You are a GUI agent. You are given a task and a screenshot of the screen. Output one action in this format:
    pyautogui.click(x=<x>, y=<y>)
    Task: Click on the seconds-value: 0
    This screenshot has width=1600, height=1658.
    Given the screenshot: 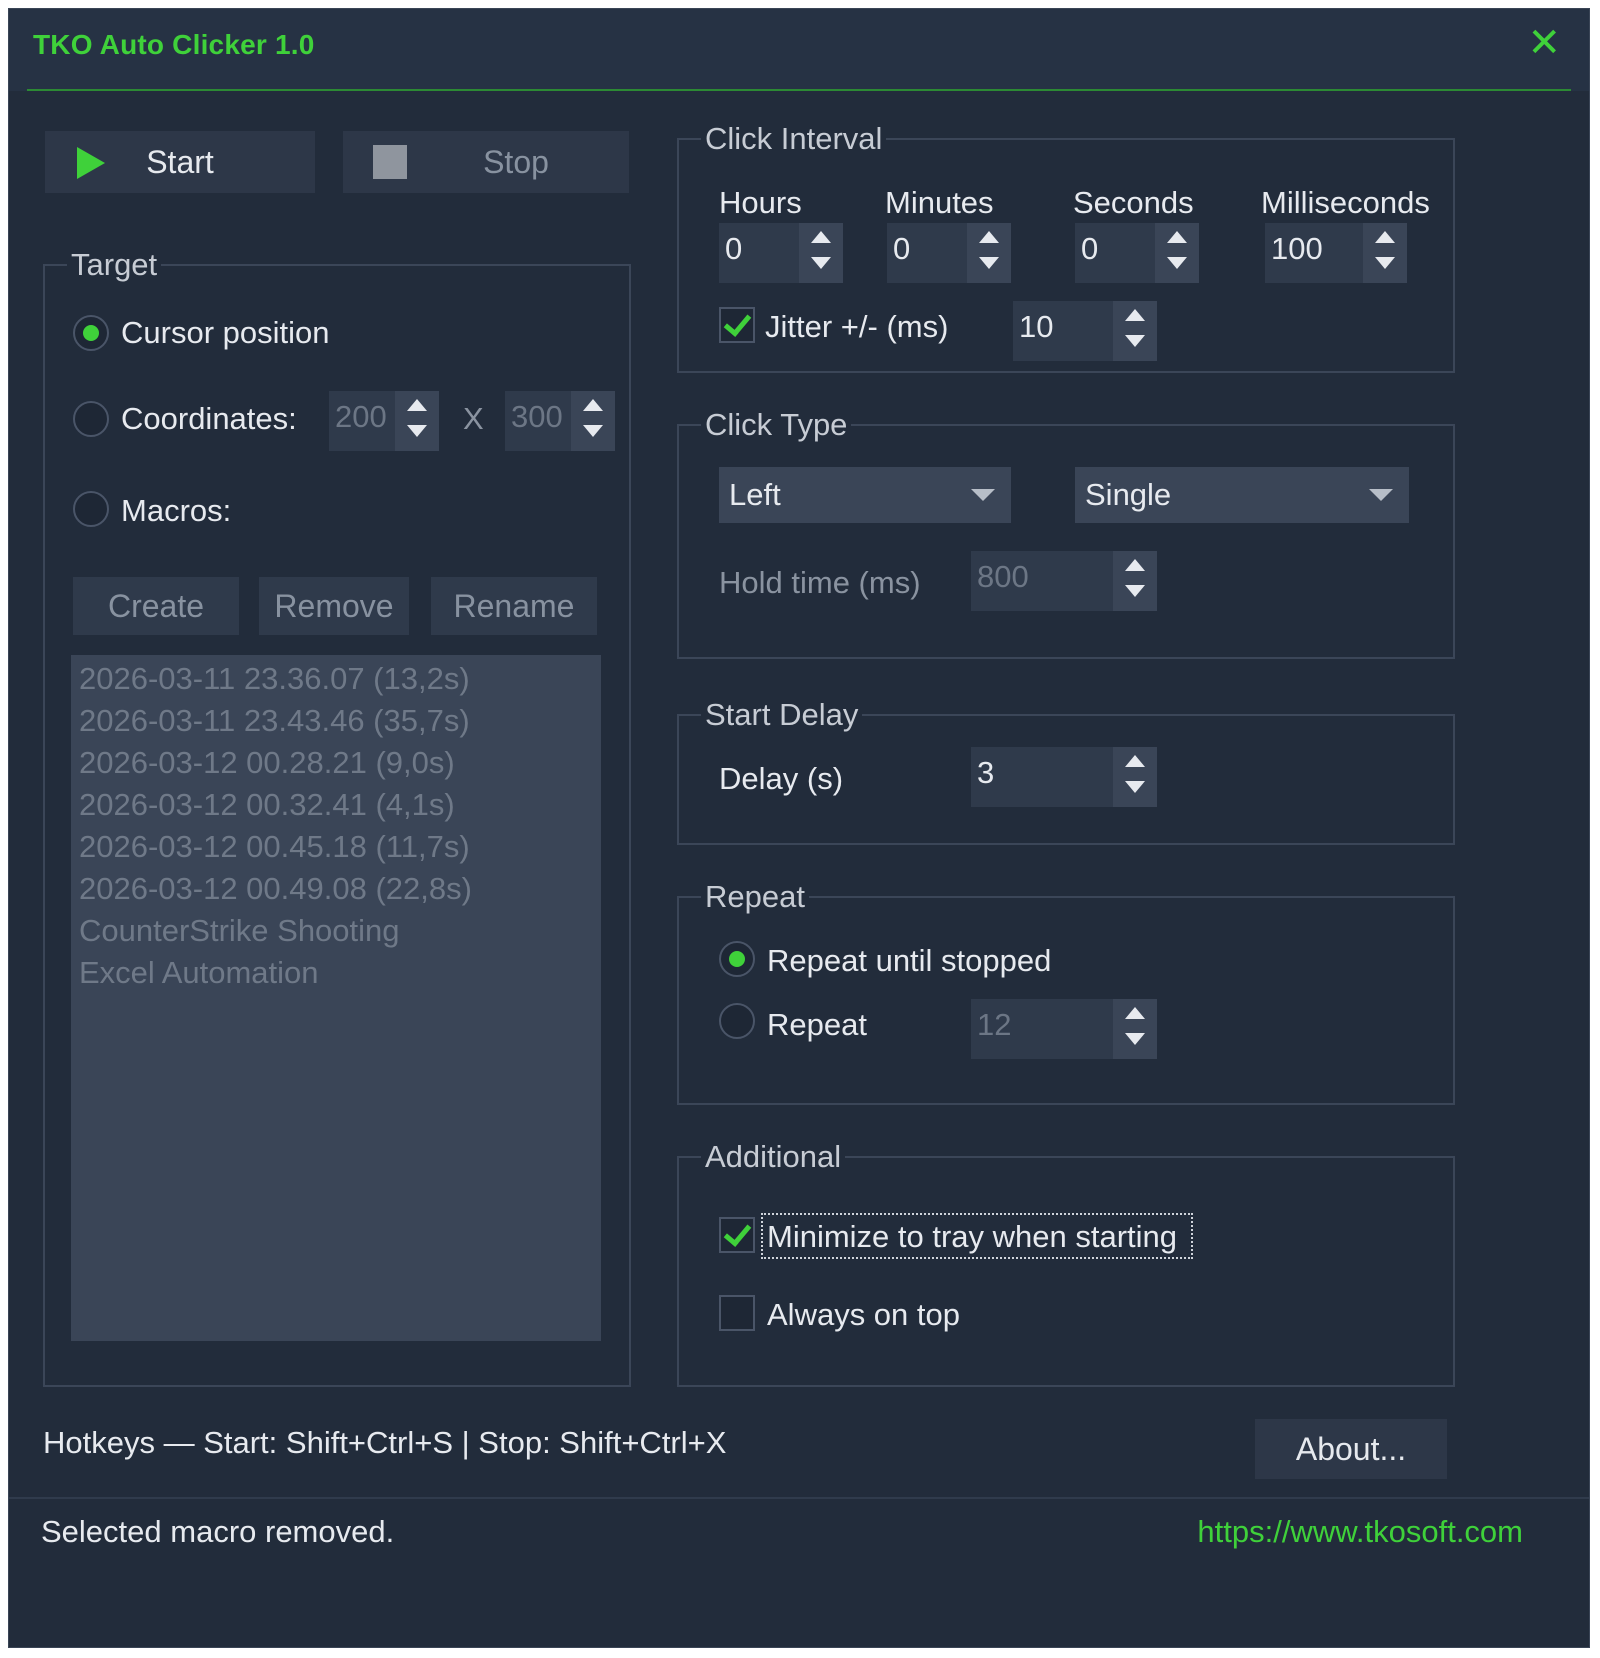 What is the action you would take?
    pyautogui.click(x=1090, y=248)
    